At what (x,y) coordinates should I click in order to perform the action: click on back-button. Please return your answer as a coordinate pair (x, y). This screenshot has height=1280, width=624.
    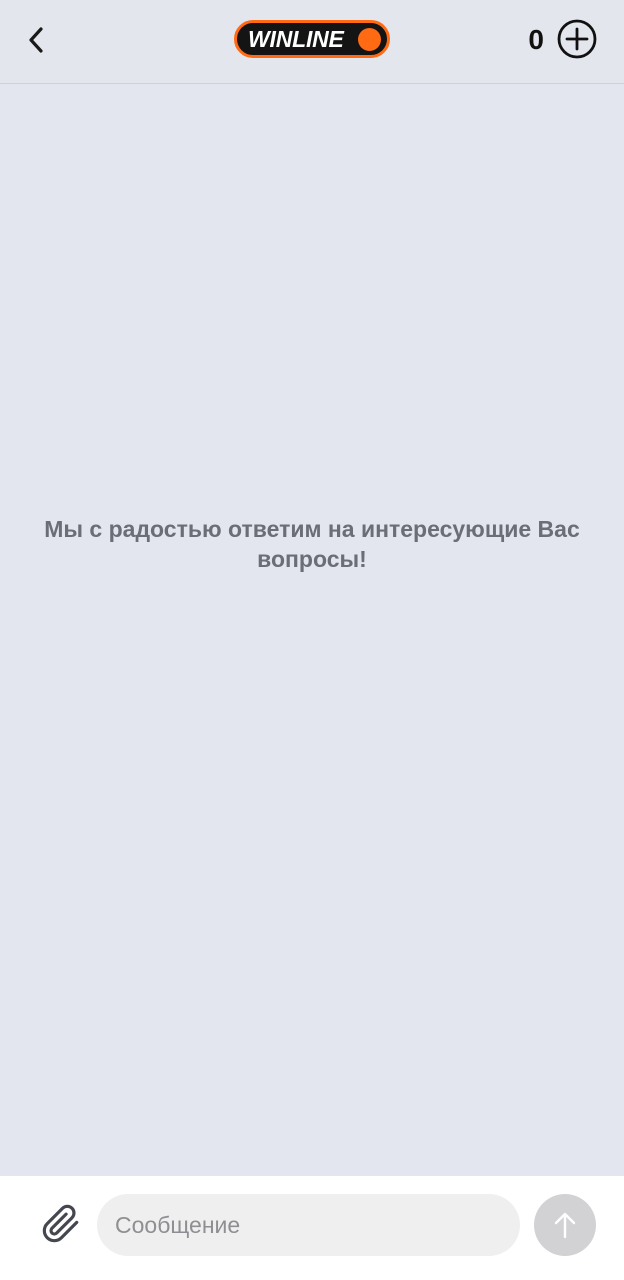
    Looking at the image, I should click on (36, 40).